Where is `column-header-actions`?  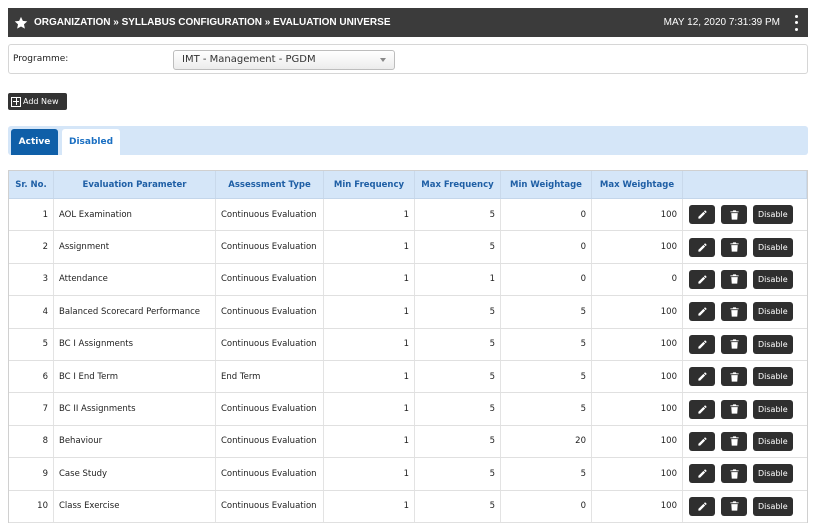
column-header-actions is located at coordinates (745, 184).